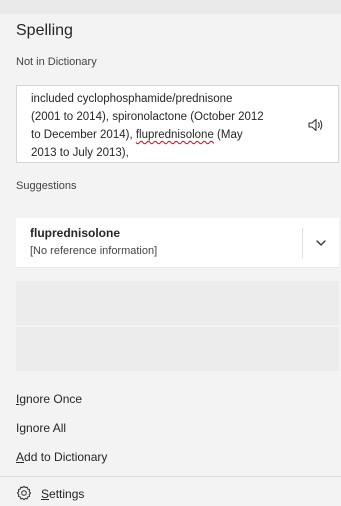 The width and height of the screenshot is (341, 506). What do you see at coordinates (170, 7) in the screenshot?
I see `pane-top-bar` at bounding box center [170, 7].